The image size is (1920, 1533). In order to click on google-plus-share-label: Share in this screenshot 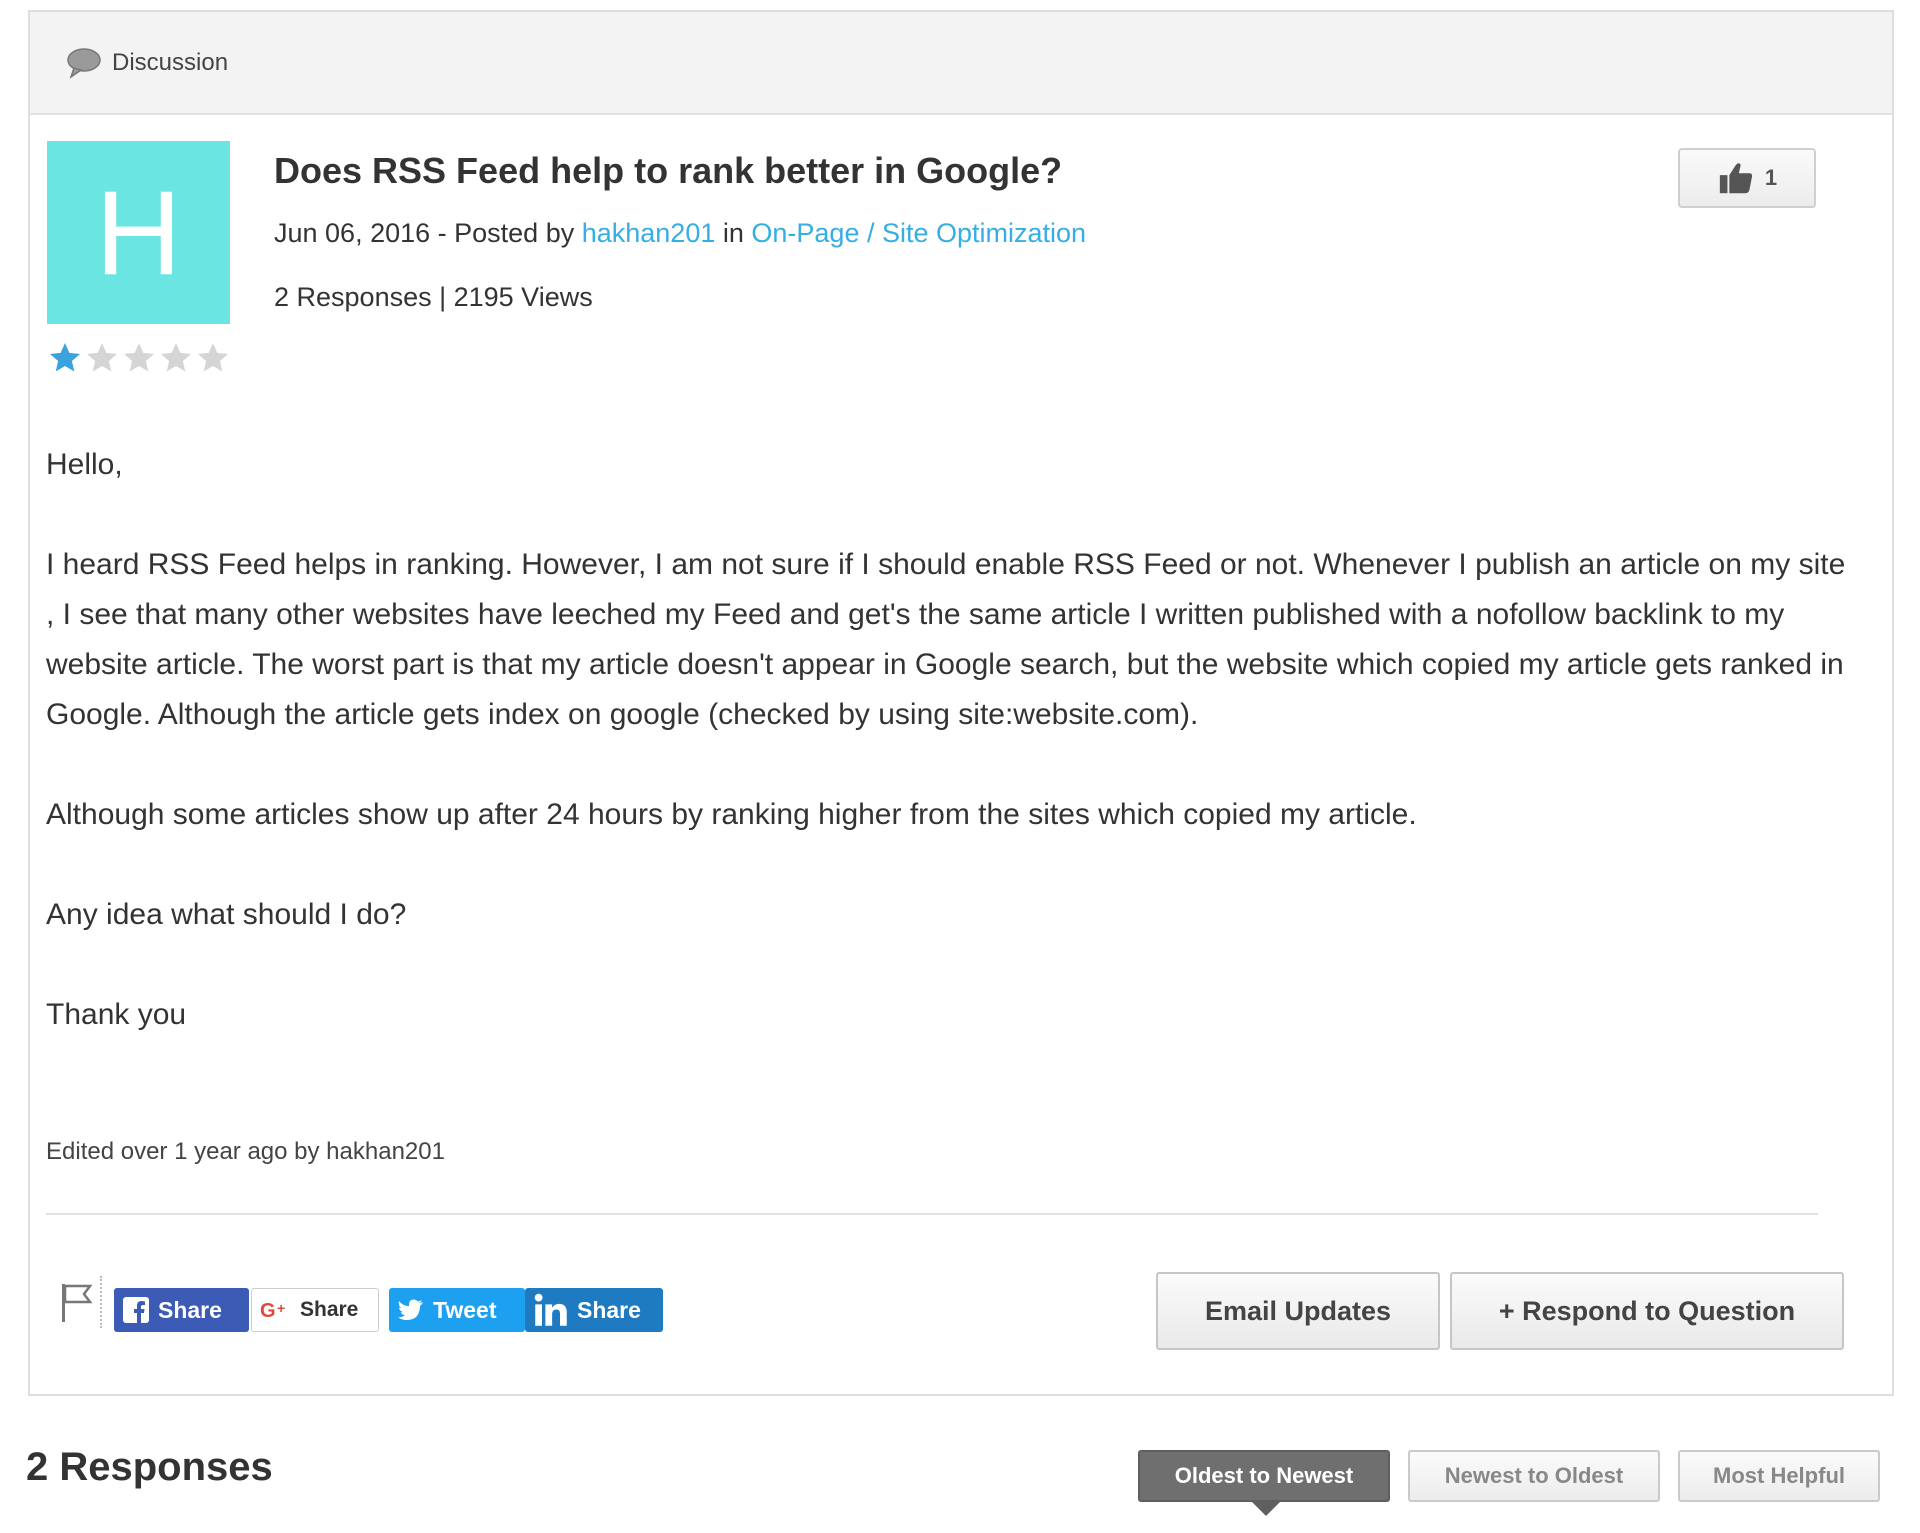, I will do `click(329, 1309)`.